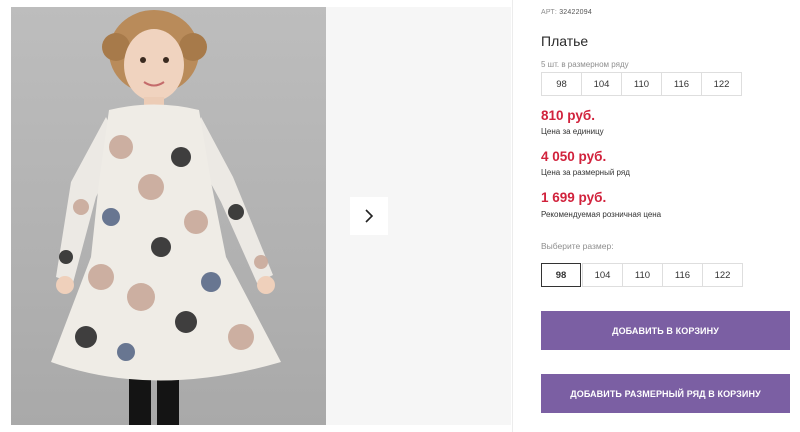 The width and height of the screenshot is (800, 432). I want to click on article-label: АРТ:, so click(549, 12).